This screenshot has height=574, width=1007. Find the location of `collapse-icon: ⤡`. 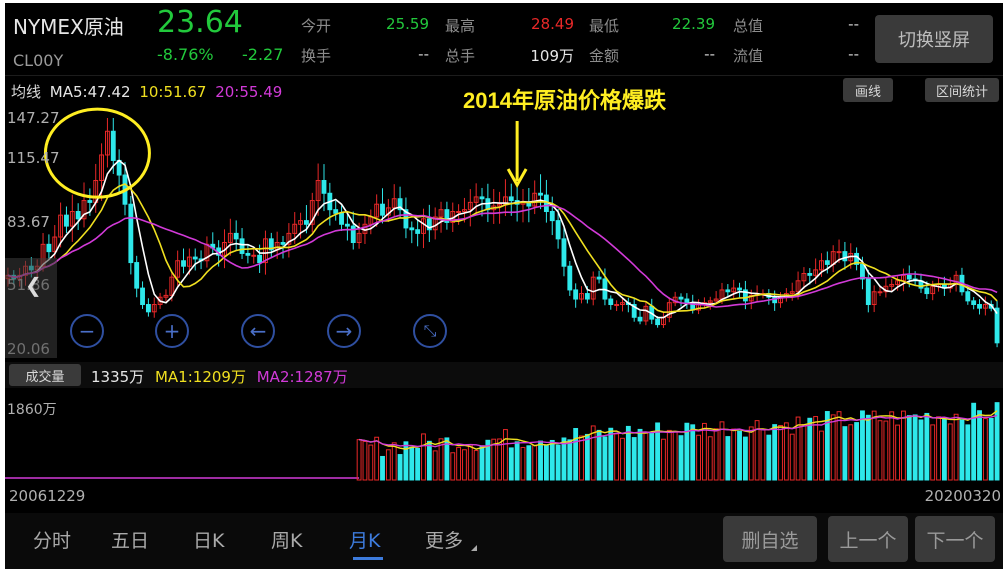

collapse-icon: ⤡ is located at coordinates (430, 331).